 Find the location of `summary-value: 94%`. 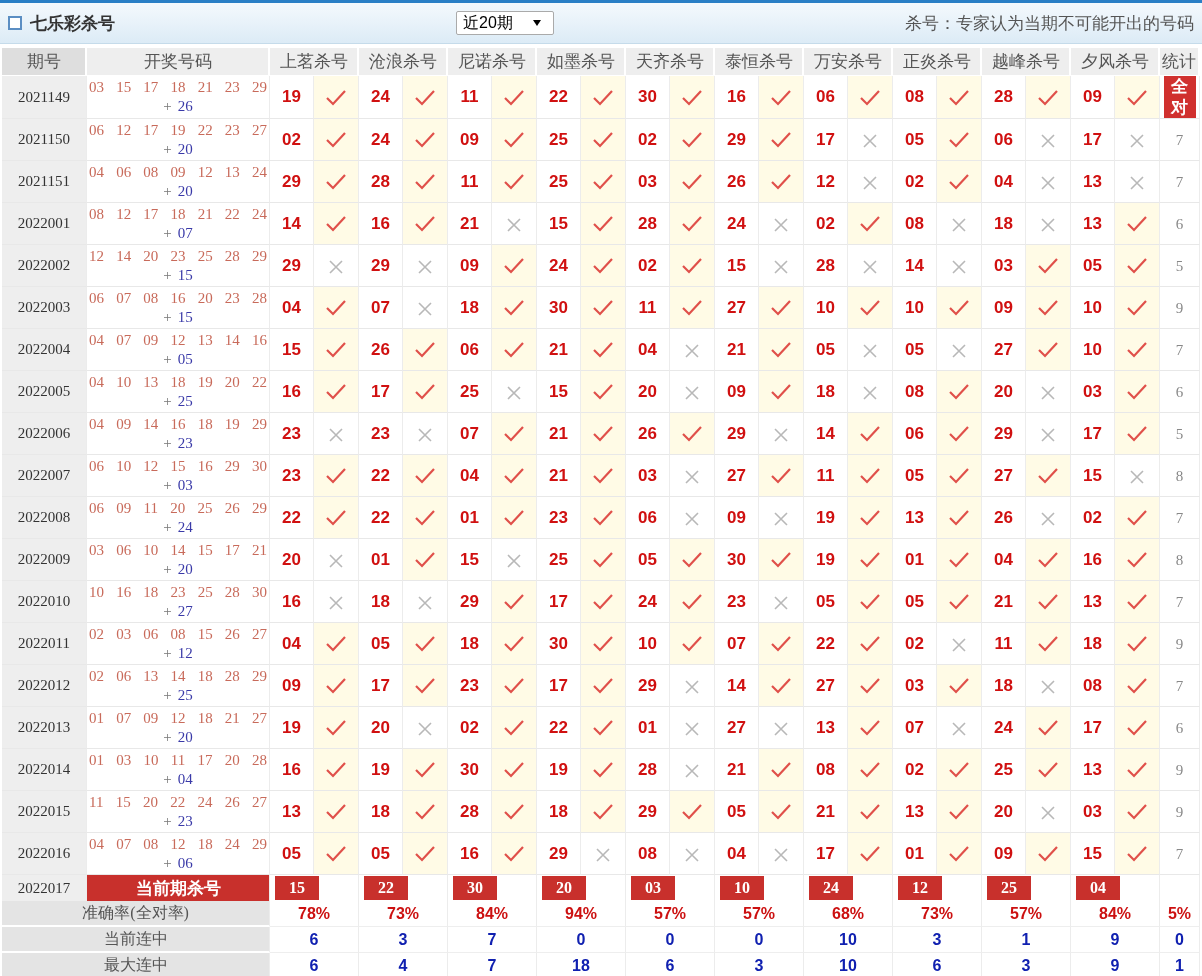

summary-value: 94% is located at coordinates (581, 913).